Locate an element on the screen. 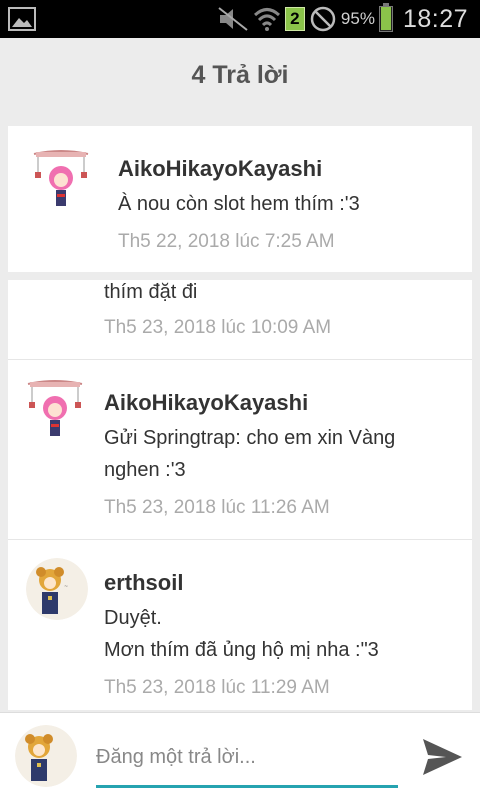  status-bar: 2 95% 18:27 is located at coordinates (240, 19).